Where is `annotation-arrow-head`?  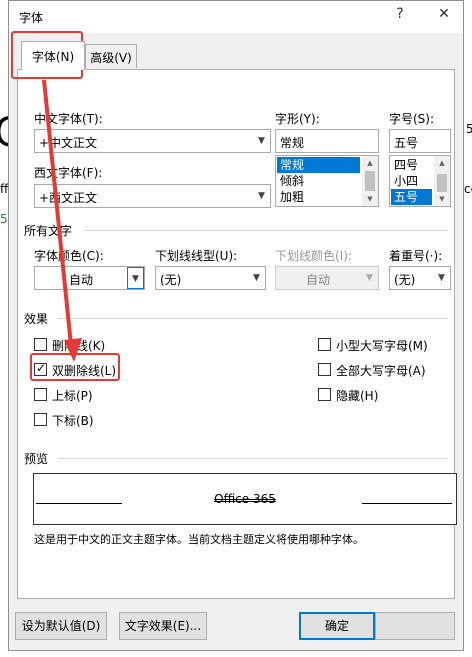
annotation-arrow-head is located at coordinates (73, 350).